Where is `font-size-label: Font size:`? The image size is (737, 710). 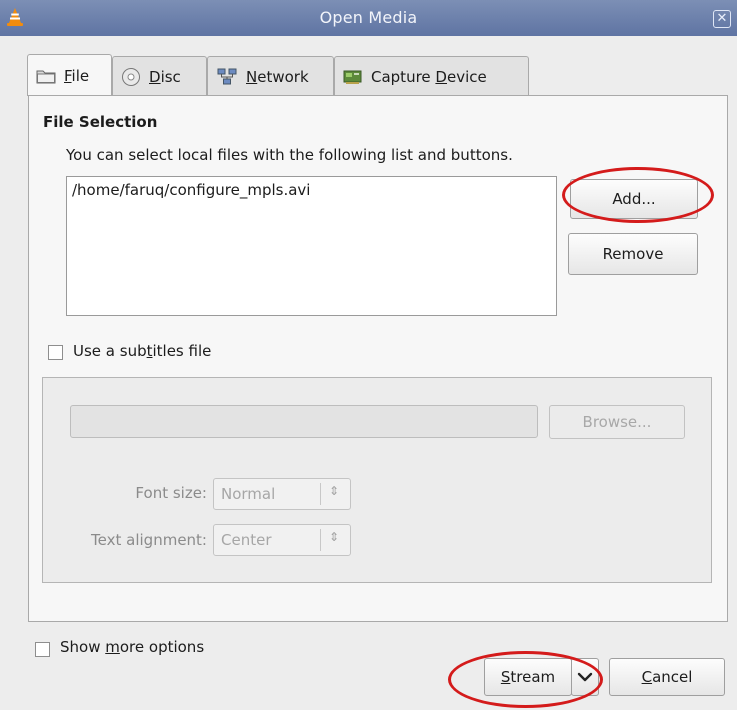
font-size-label: Font size: is located at coordinates (171, 493).